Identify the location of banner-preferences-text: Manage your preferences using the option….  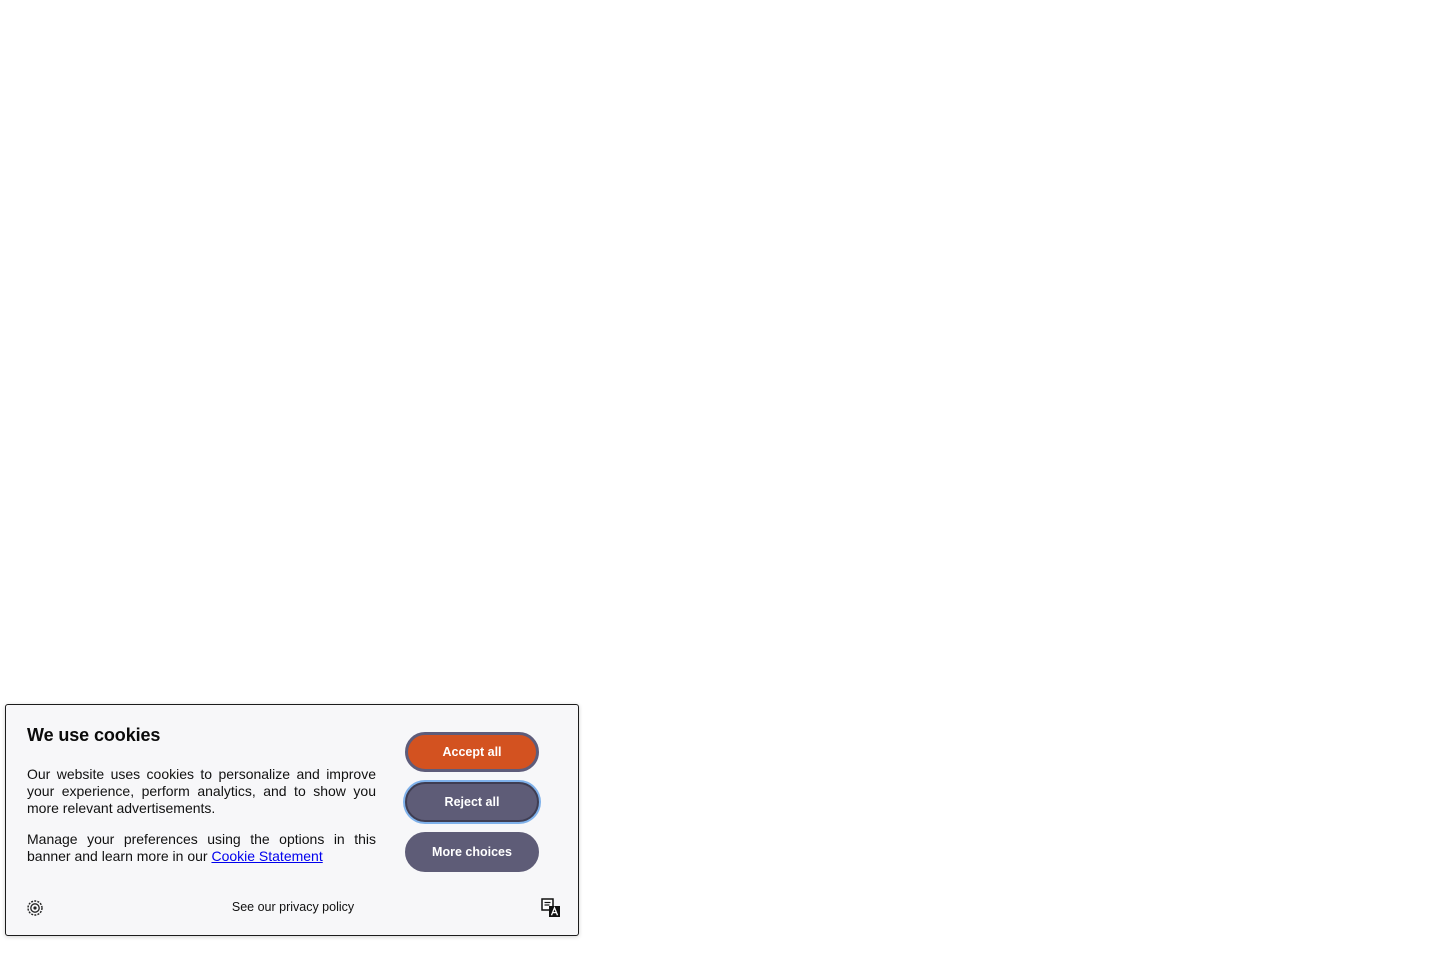
(201, 848).